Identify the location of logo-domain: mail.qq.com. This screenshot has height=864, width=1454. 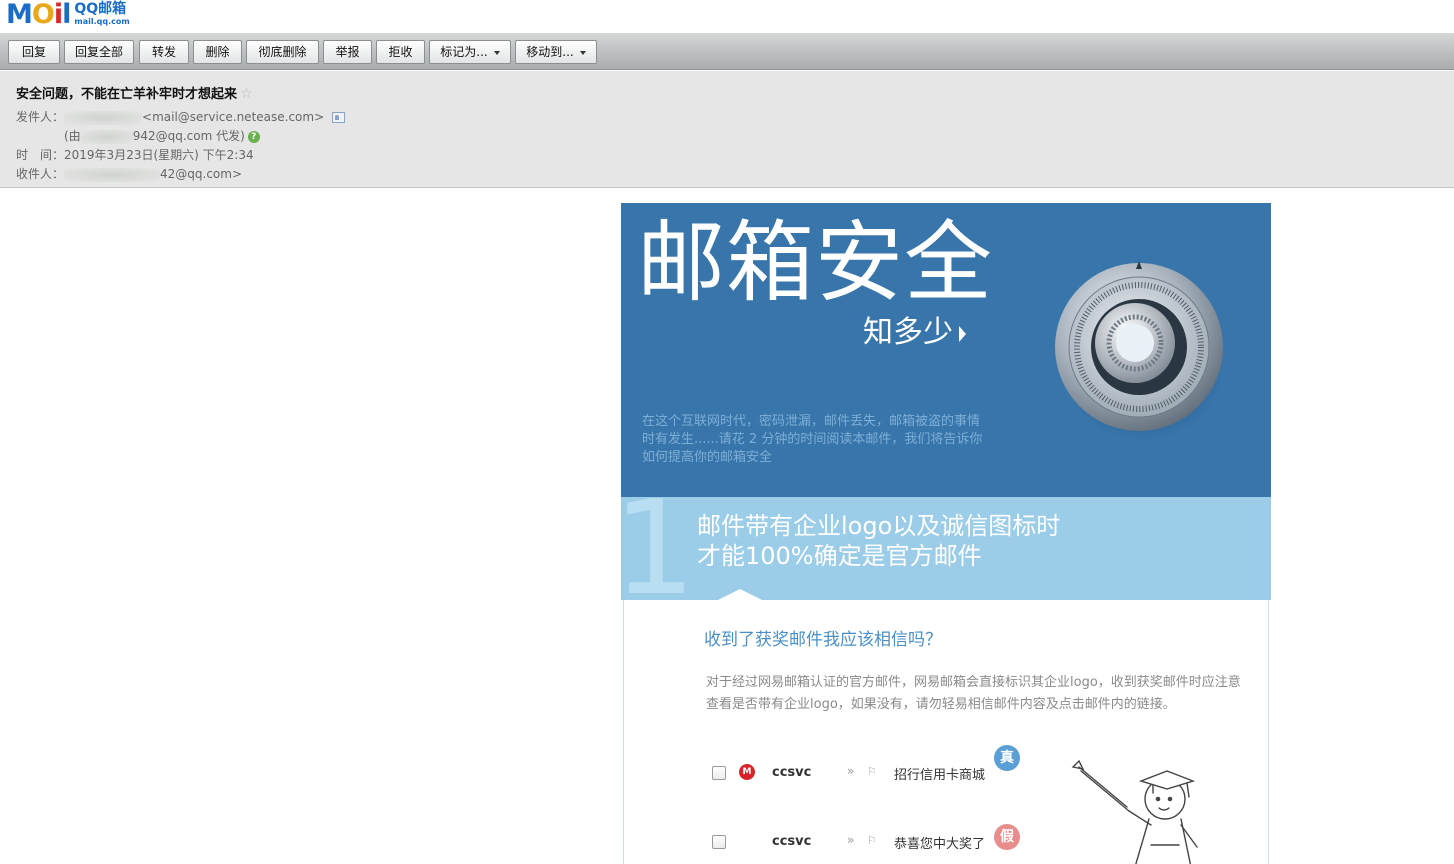
(102, 21).